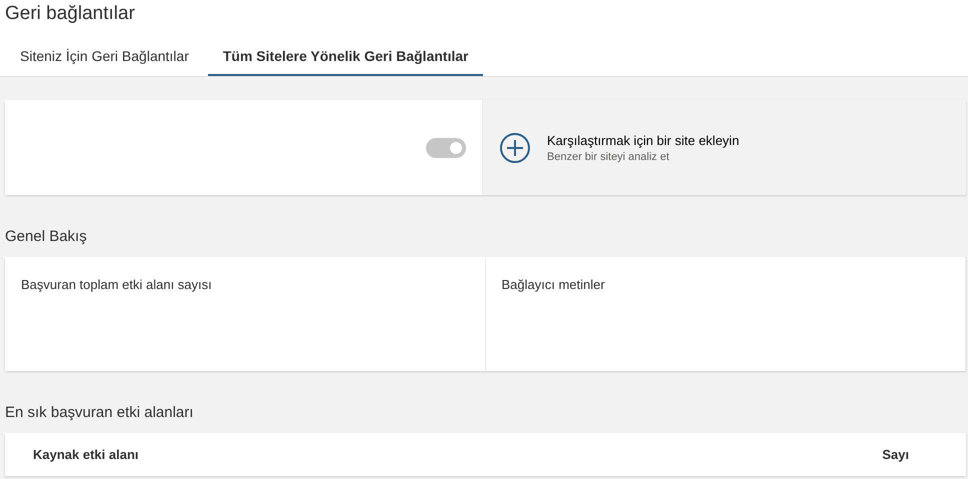 The image size is (968, 479). What do you see at coordinates (346, 58) in the screenshot?
I see `tab: Tüm Sitelere Yönelik Geri Bağlantılar` at bounding box center [346, 58].